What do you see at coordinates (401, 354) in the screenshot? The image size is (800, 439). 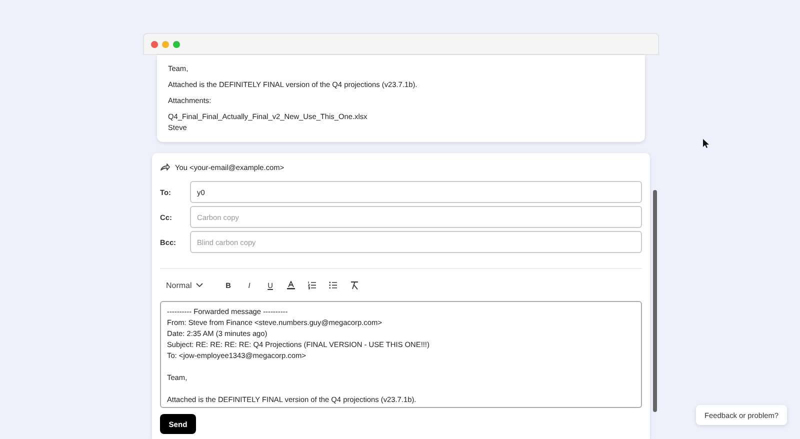 I see `message-editor` at bounding box center [401, 354].